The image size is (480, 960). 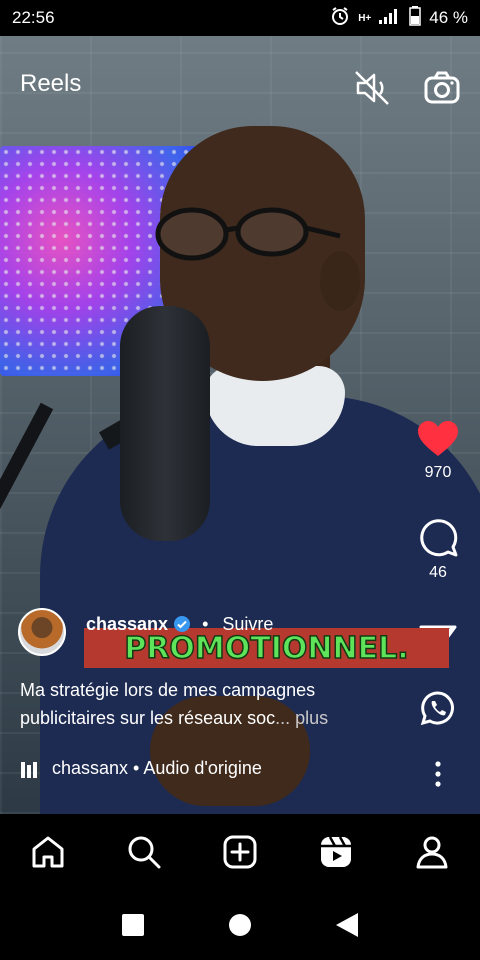 What do you see at coordinates (182, 624) in the screenshot?
I see `verified-icon` at bounding box center [182, 624].